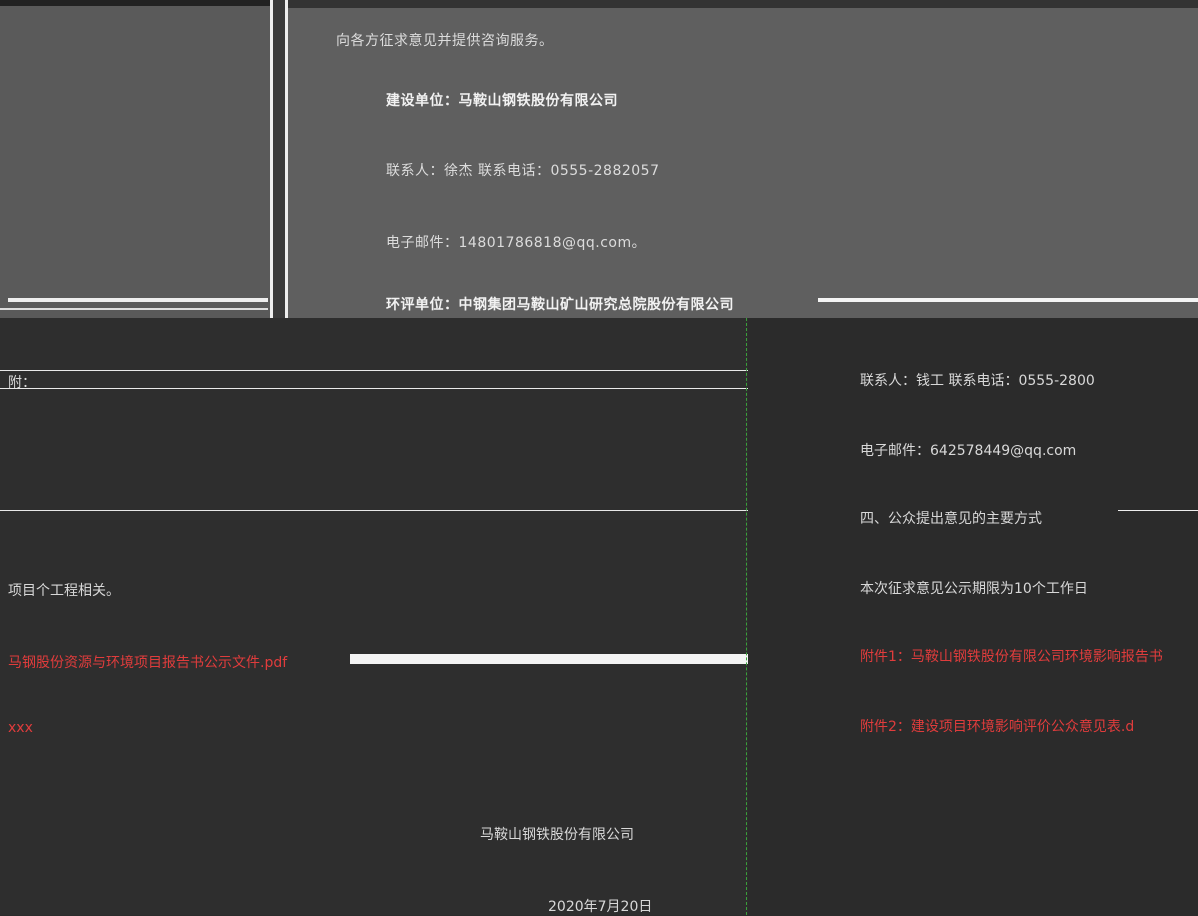 The image size is (1198, 916). Describe the element at coordinates (1011, 656) in the screenshot. I see `attachment-link-3: 附件1：马鞍山钢铁股份有限公司环境影响报告书` at that location.